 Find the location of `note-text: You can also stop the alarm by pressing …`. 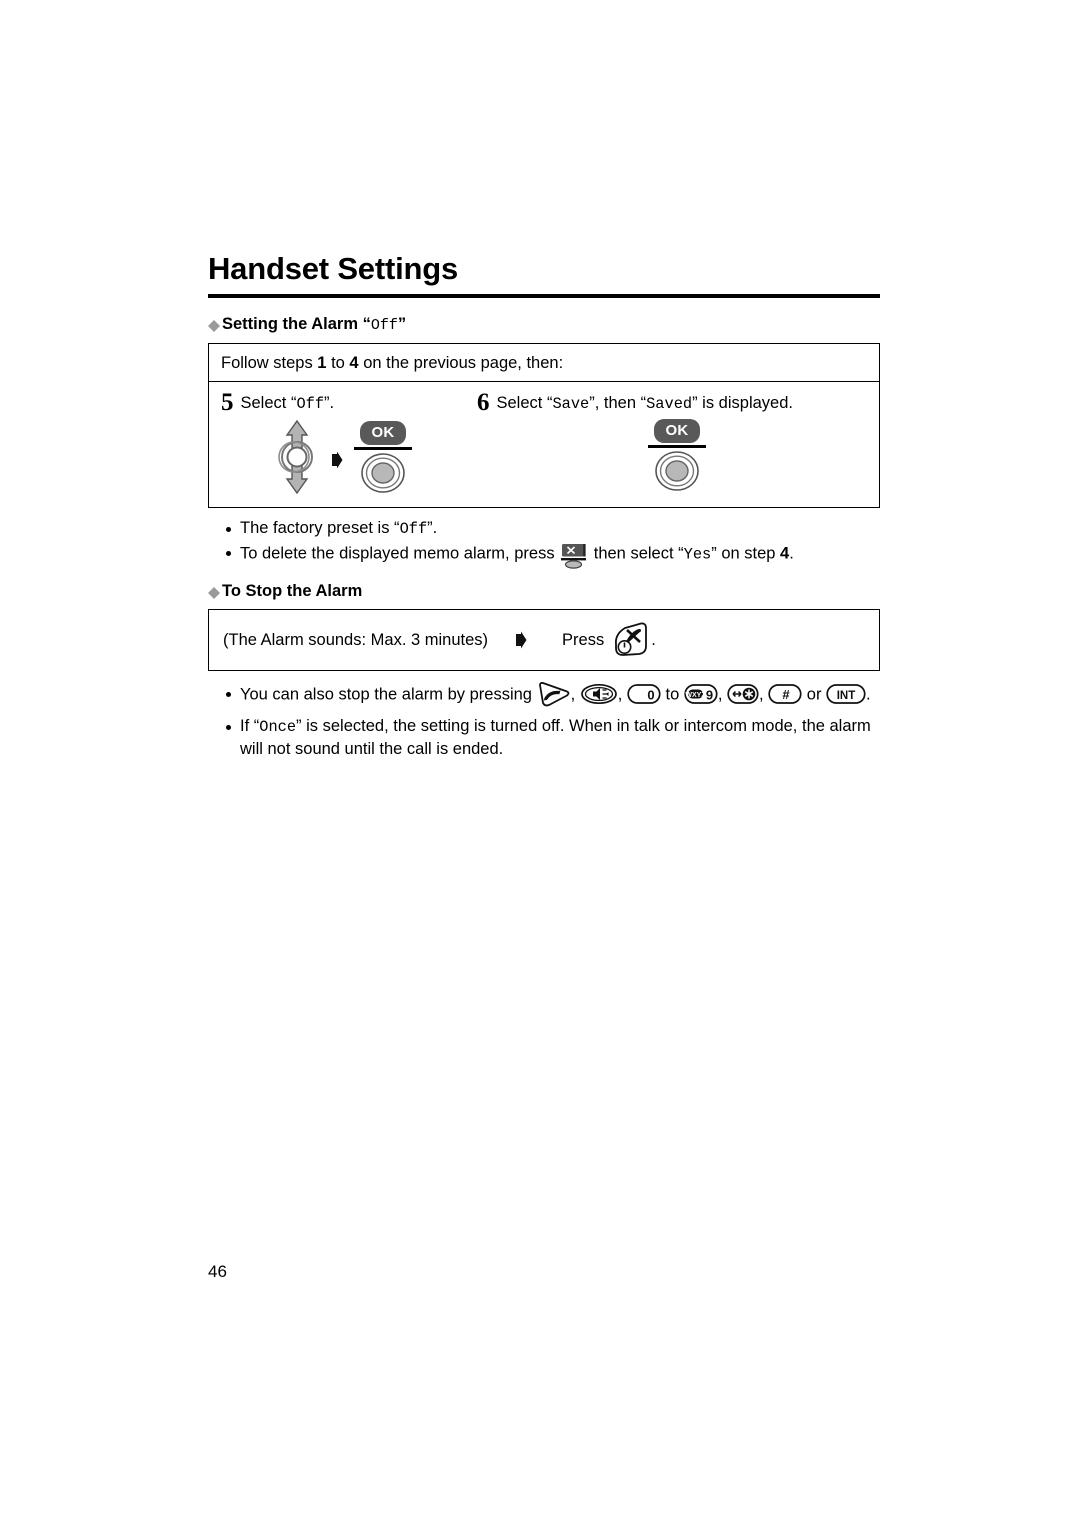

note-text: You can also stop the alarm by pressing … is located at coordinates (560, 695).